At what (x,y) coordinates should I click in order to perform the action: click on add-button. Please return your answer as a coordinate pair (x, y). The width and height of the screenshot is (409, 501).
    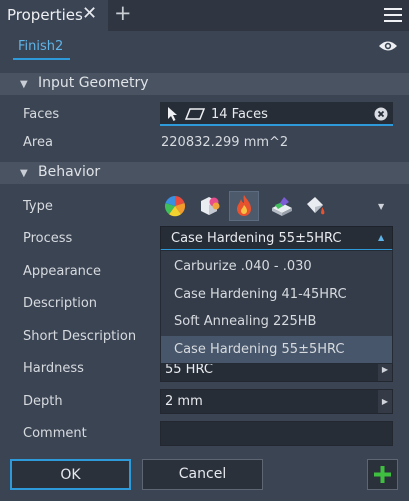
    Looking at the image, I should click on (382, 474).